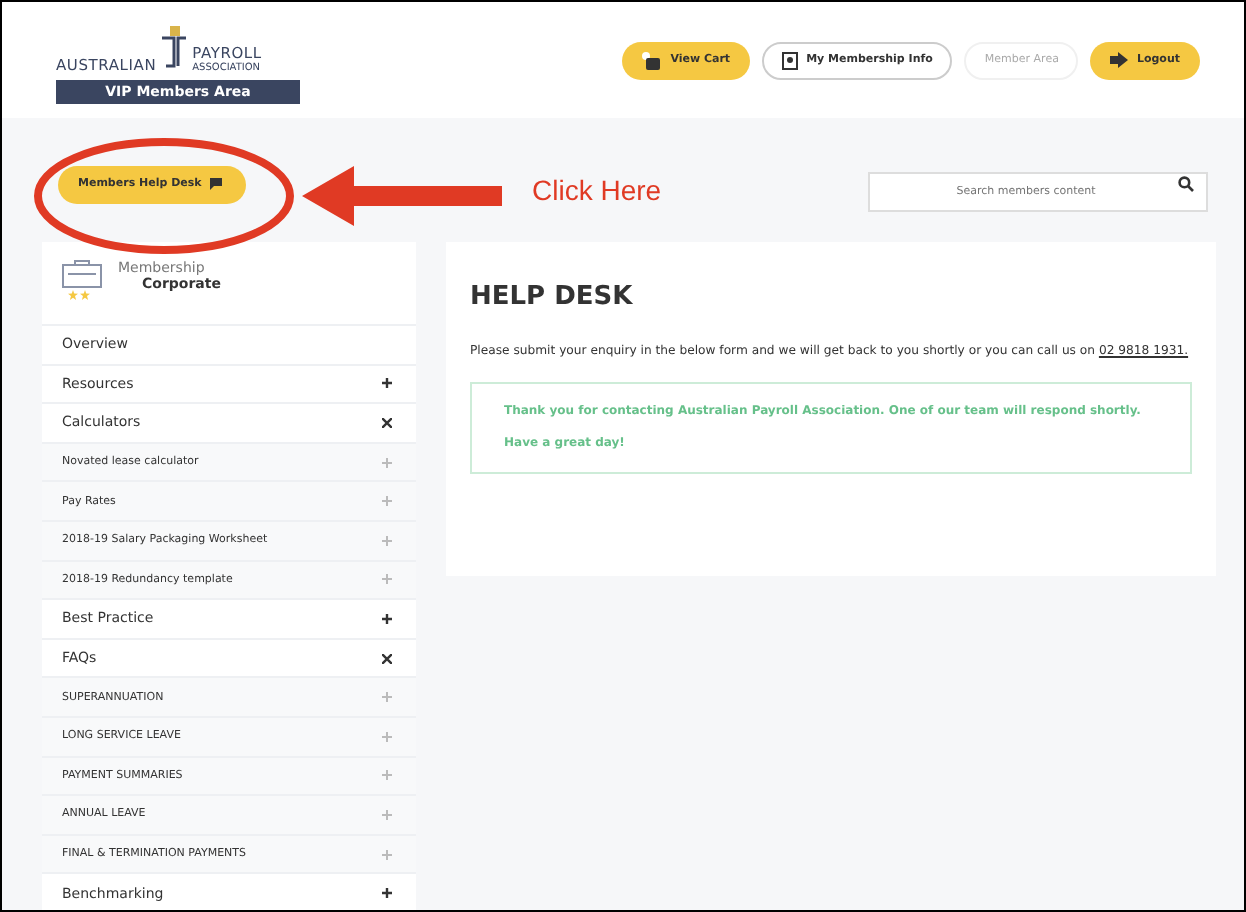  I want to click on briefcase-icon, so click(82, 280).